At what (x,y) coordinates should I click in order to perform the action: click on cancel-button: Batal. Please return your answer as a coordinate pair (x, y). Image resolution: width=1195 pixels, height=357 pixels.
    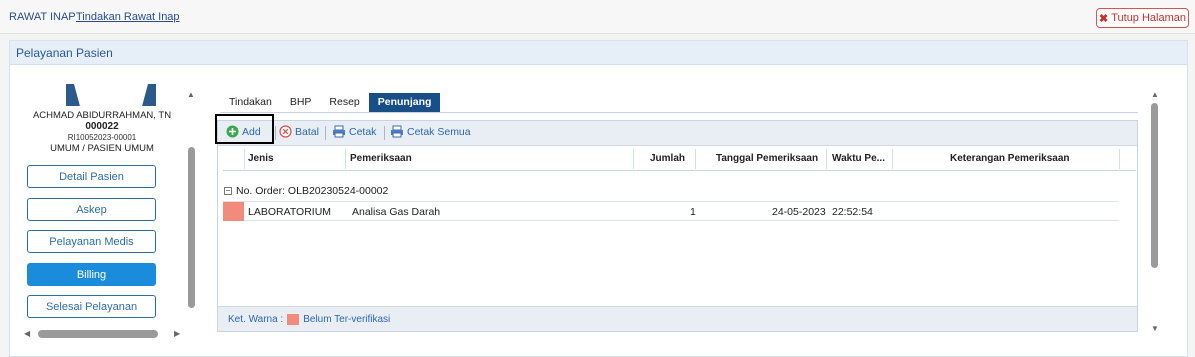
    Looking at the image, I should click on (299, 131).